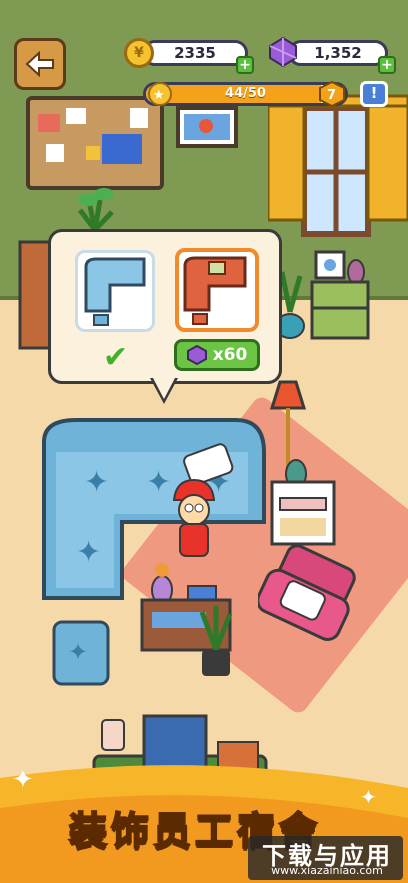 The height and width of the screenshot is (883, 408). What do you see at coordinates (116, 357) in the screenshot?
I see `selected-checkmark-icon: ✔` at bounding box center [116, 357].